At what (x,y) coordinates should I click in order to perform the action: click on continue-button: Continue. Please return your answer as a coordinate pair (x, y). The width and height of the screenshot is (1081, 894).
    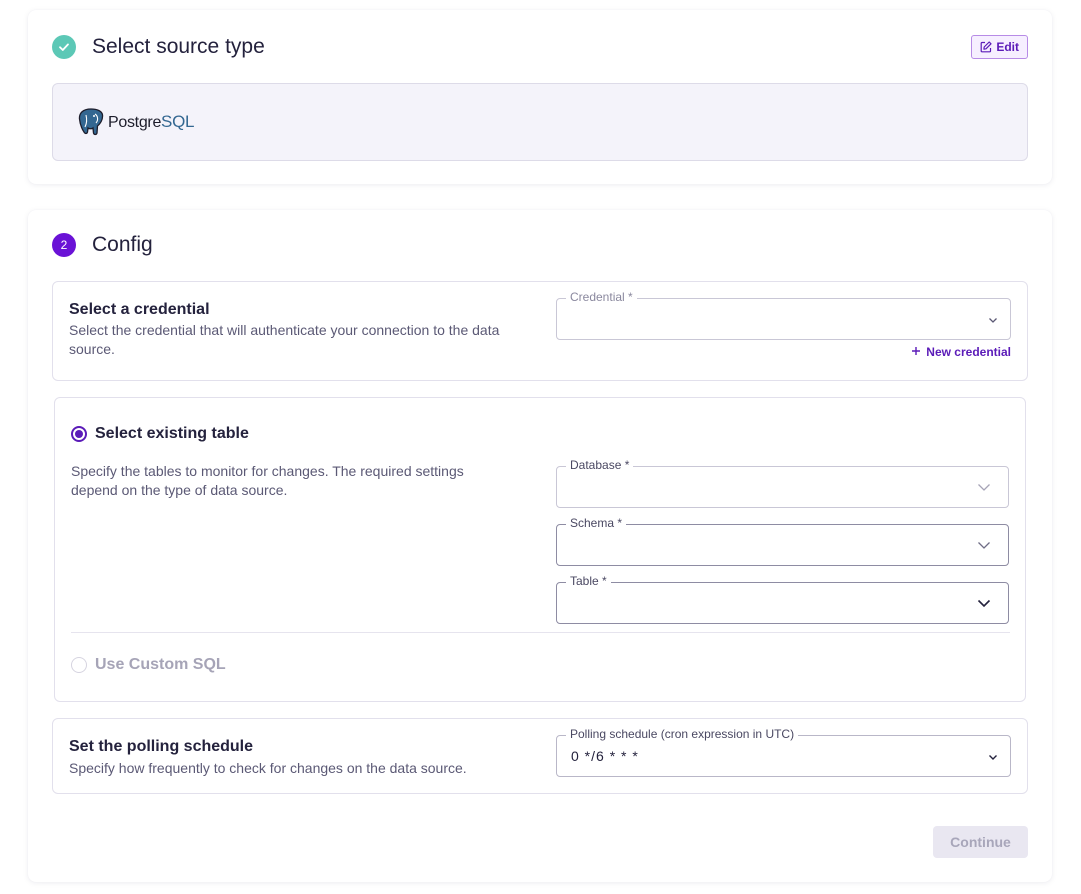
    Looking at the image, I should click on (980, 842).